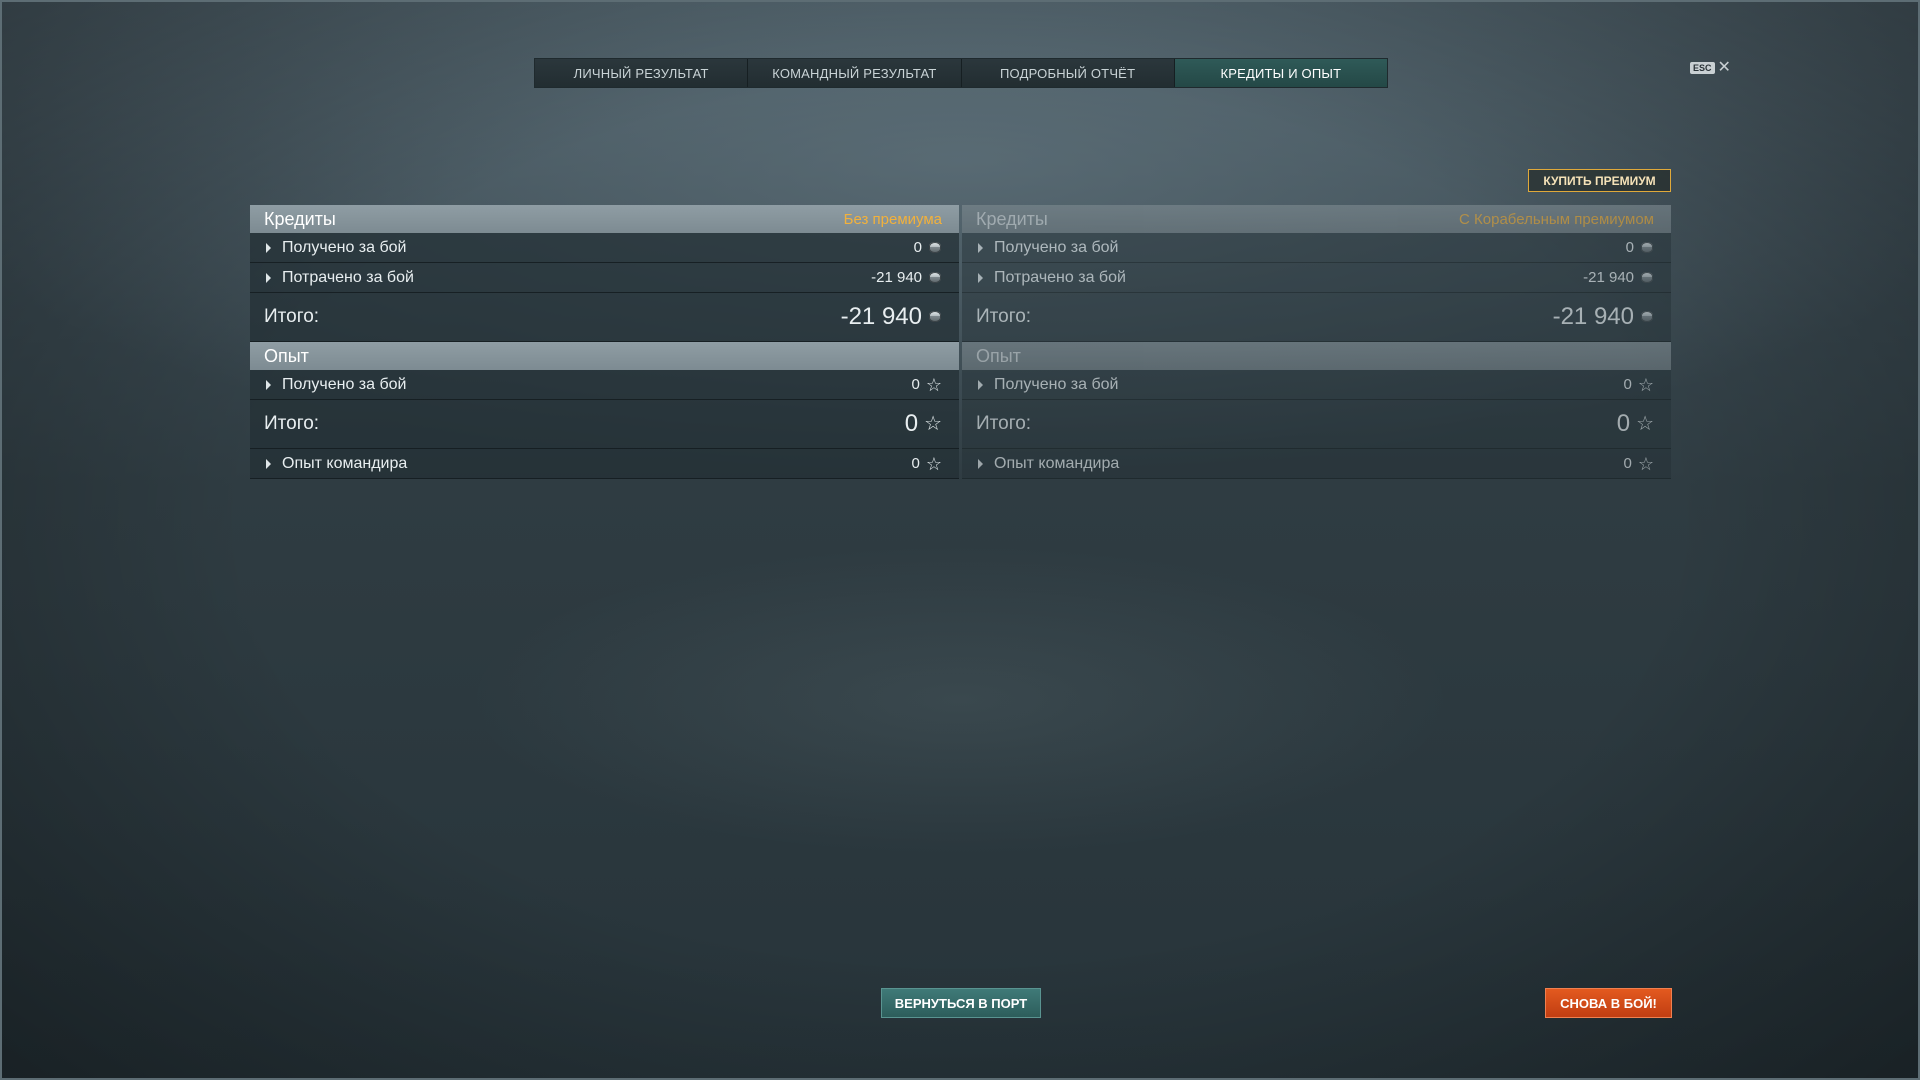  What do you see at coordinates (642, 73) in the screenshot?
I see `tab-personal-result: ЛИЧНЫЙ РЕЗУЛЬТАТ` at bounding box center [642, 73].